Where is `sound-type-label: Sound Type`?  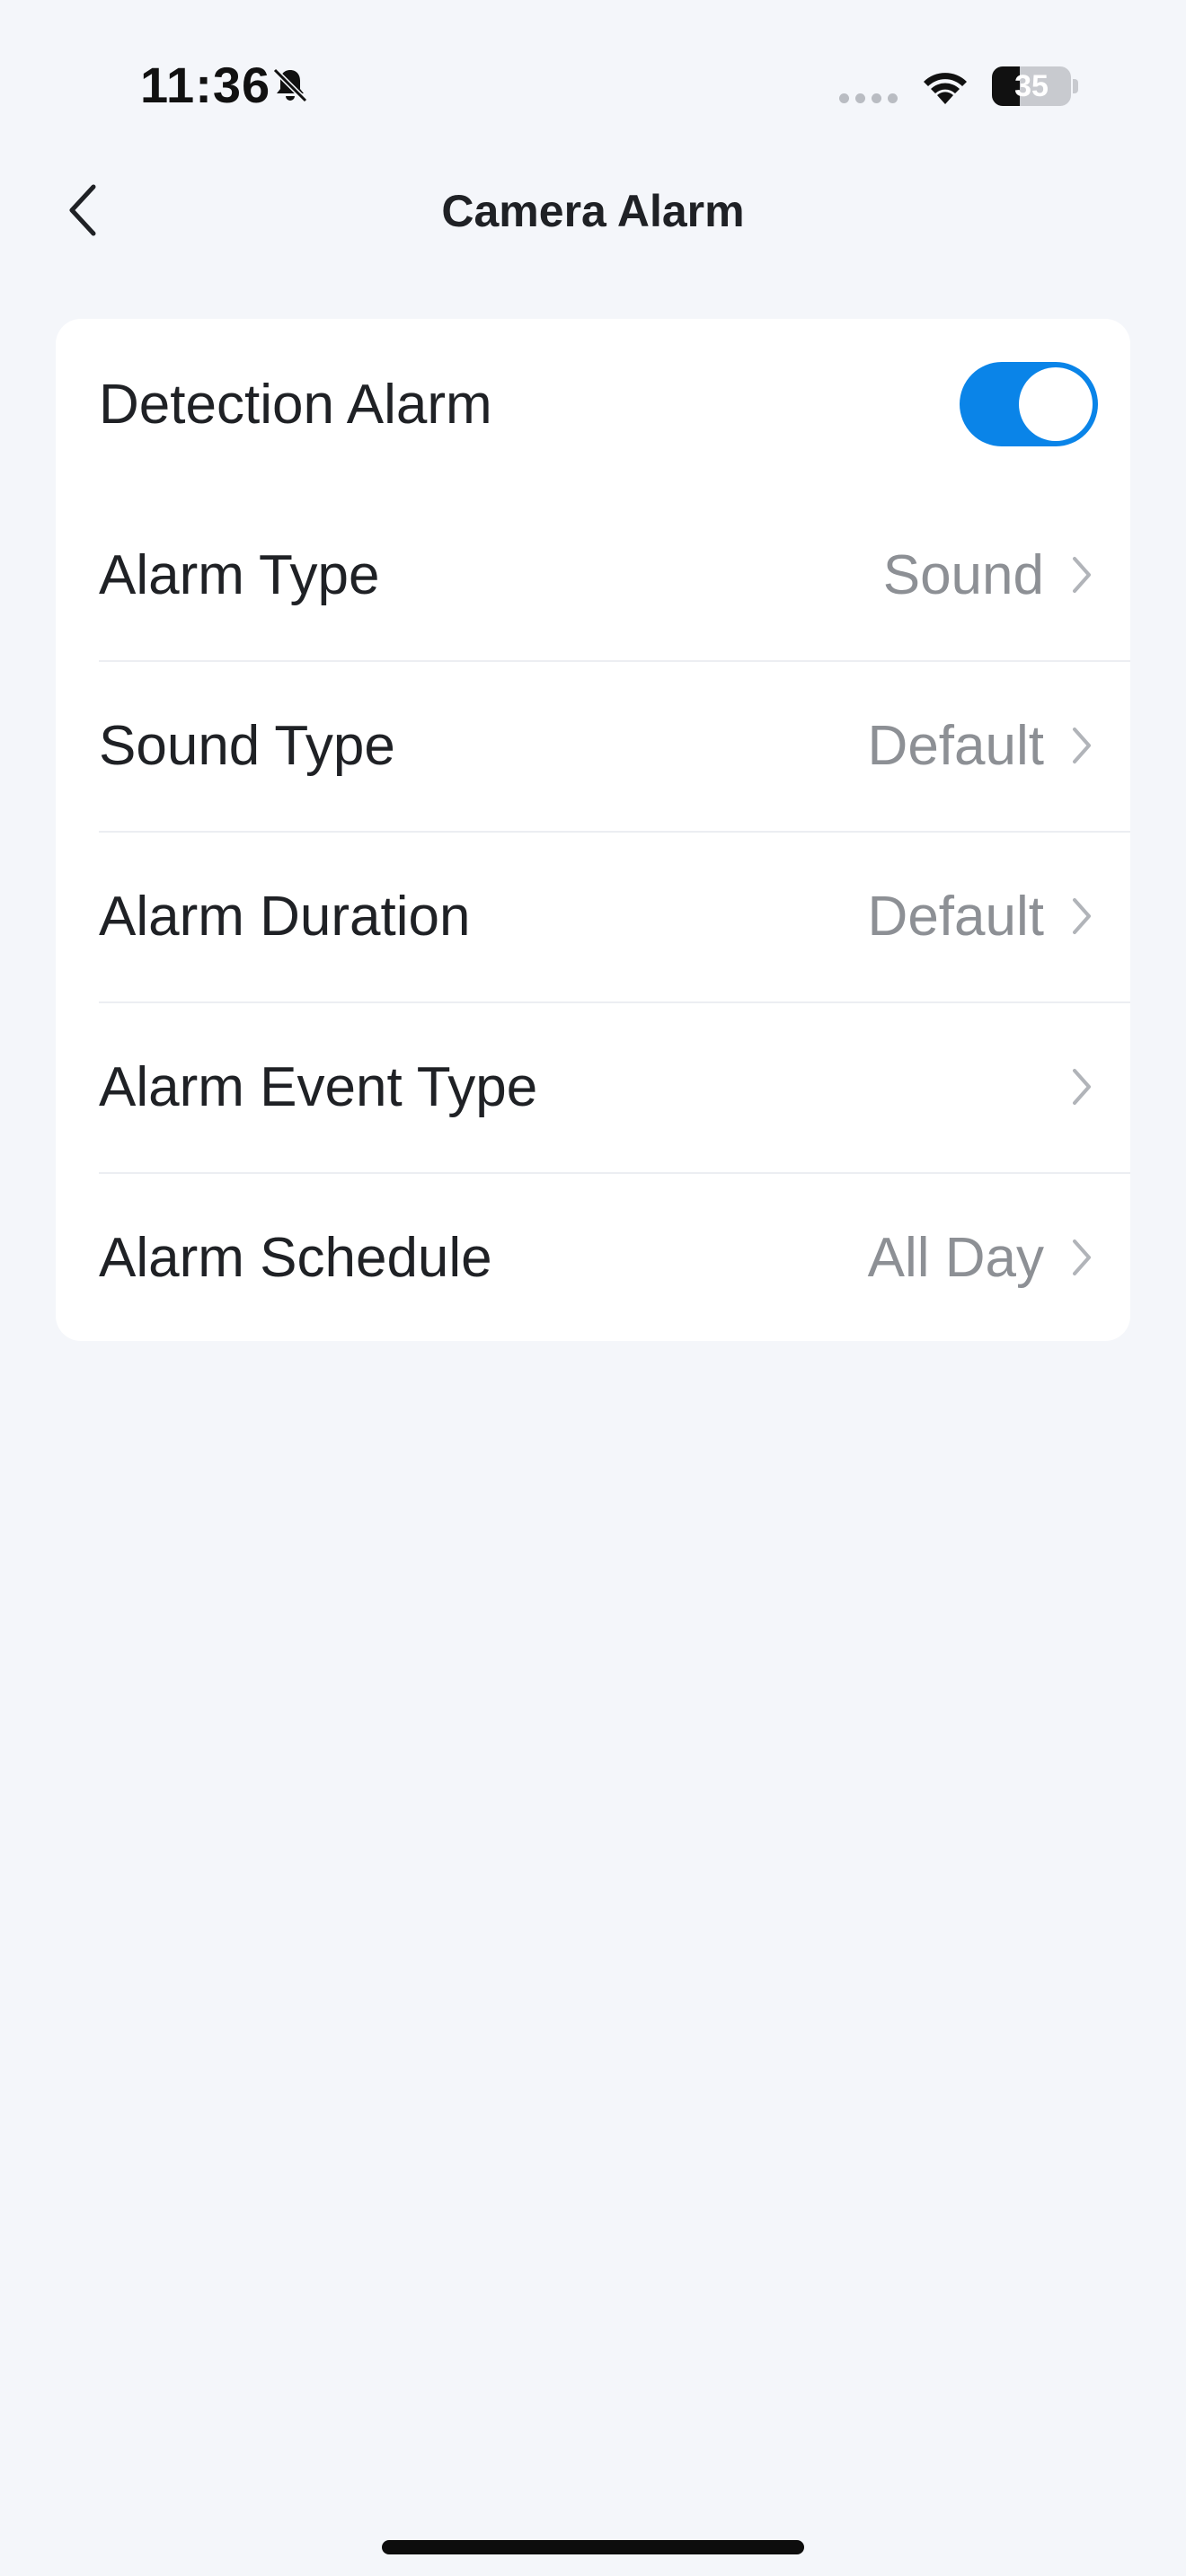
sound-type-label: Sound Type is located at coordinates (247, 745).